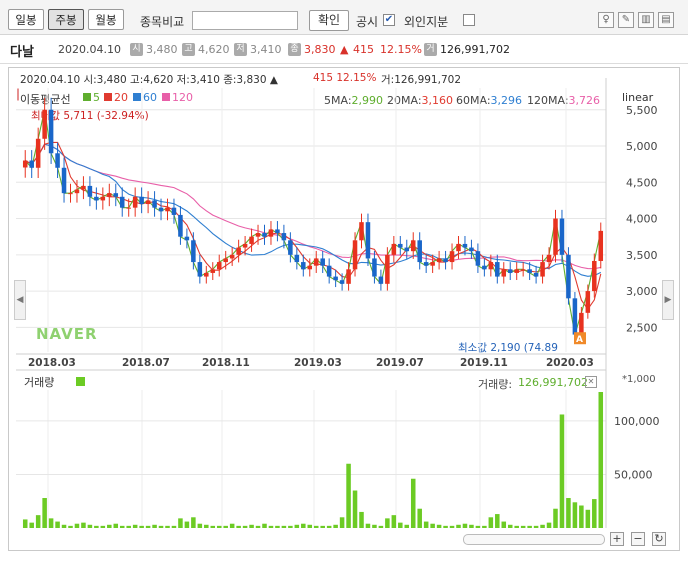 Image resolution: width=688 pixels, height=562 pixels. What do you see at coordinates (421, 80) in the screenshot?
I see `chart-volume-summary: 거:126,991,702` at bounding box center [421, 80].